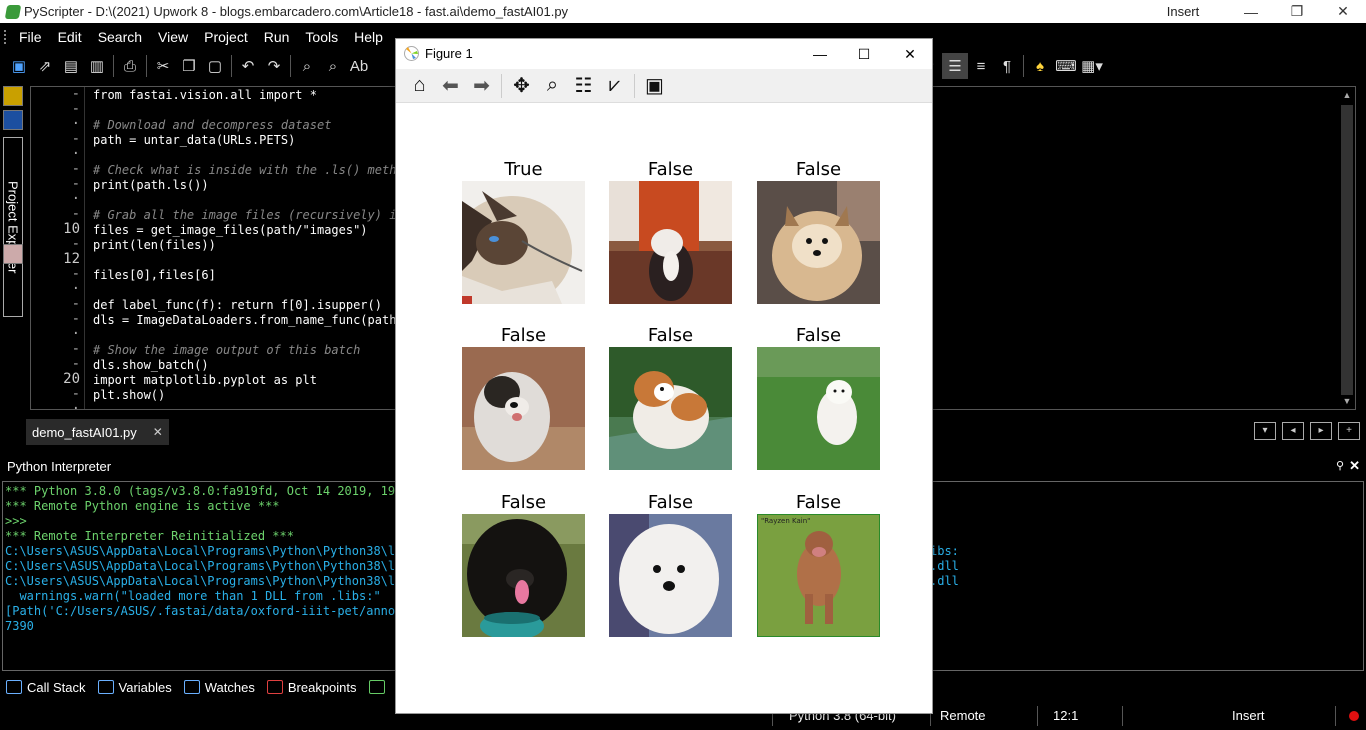 The image size is (1366, 730). I want to click on redo-icon: ↷, so click(274, 66).